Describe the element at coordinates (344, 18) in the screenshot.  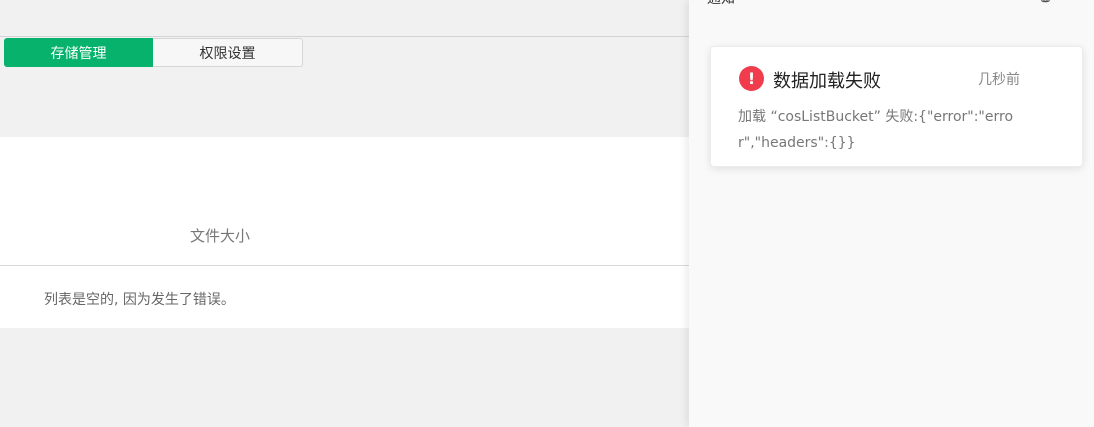
I see `top-toolbar` at that location.